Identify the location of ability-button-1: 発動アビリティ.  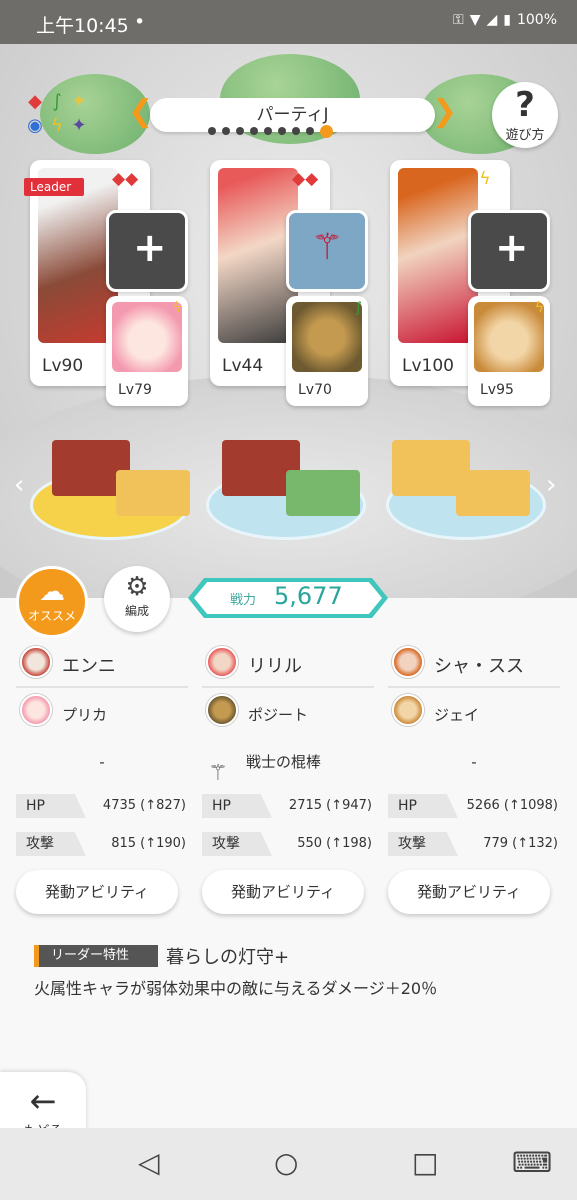
(97, 892).